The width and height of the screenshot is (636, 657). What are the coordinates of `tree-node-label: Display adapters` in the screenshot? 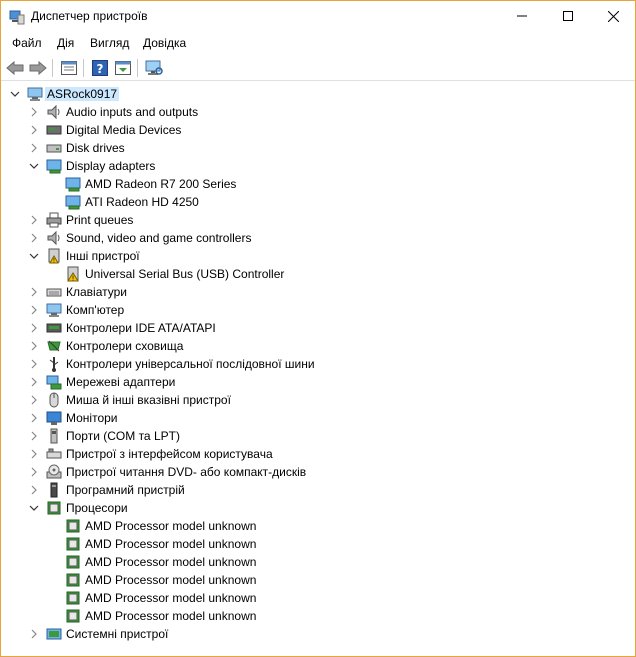 It's located at (111, 166).